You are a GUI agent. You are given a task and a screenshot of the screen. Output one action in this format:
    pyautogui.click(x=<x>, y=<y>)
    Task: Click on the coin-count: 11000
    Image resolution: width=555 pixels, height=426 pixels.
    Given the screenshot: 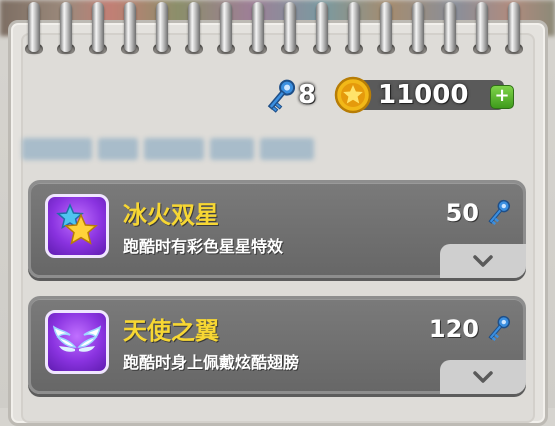 What is the action you would take?
    pyautogui.click(x=423, y=95)
    